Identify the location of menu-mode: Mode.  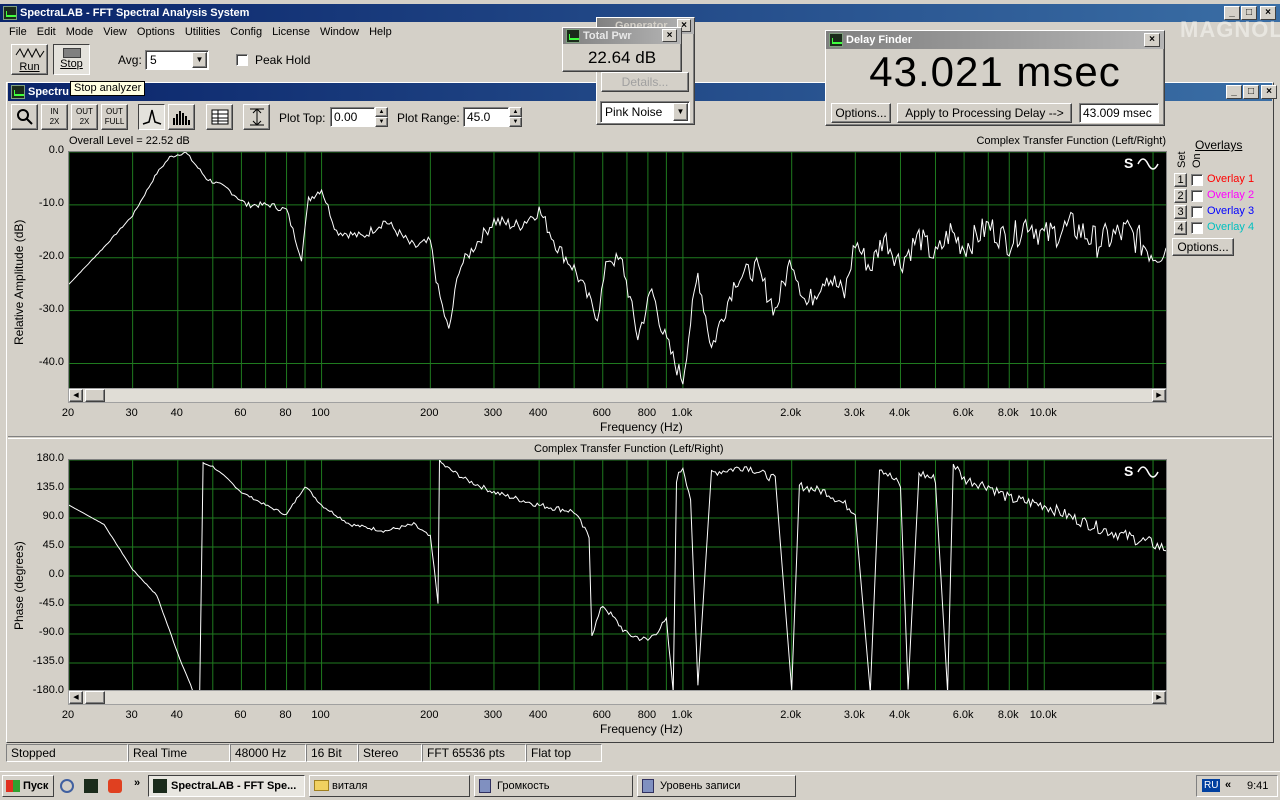
(80, 32).